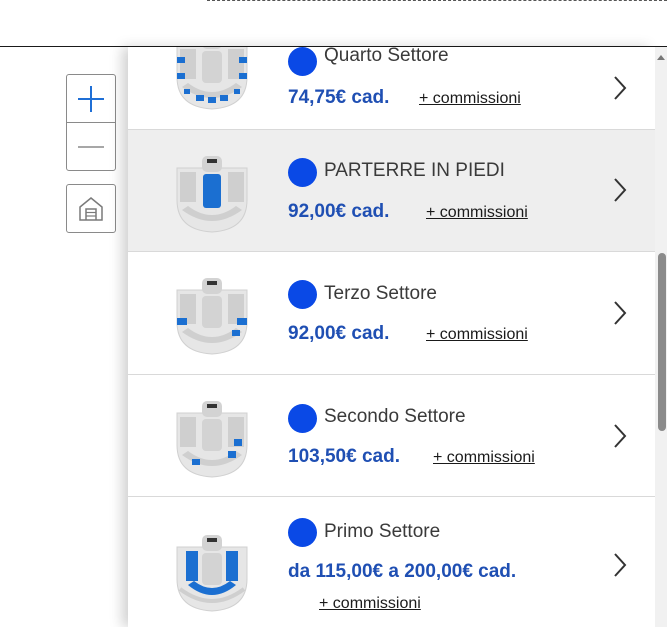 This screenshot has width=667, height=627. What do you see at coordinates (391, 88) in the screenshot?
I see `sector-row: Quarto Settore 74,75€ cad. + commissioni` at bounding box center [391, 88].